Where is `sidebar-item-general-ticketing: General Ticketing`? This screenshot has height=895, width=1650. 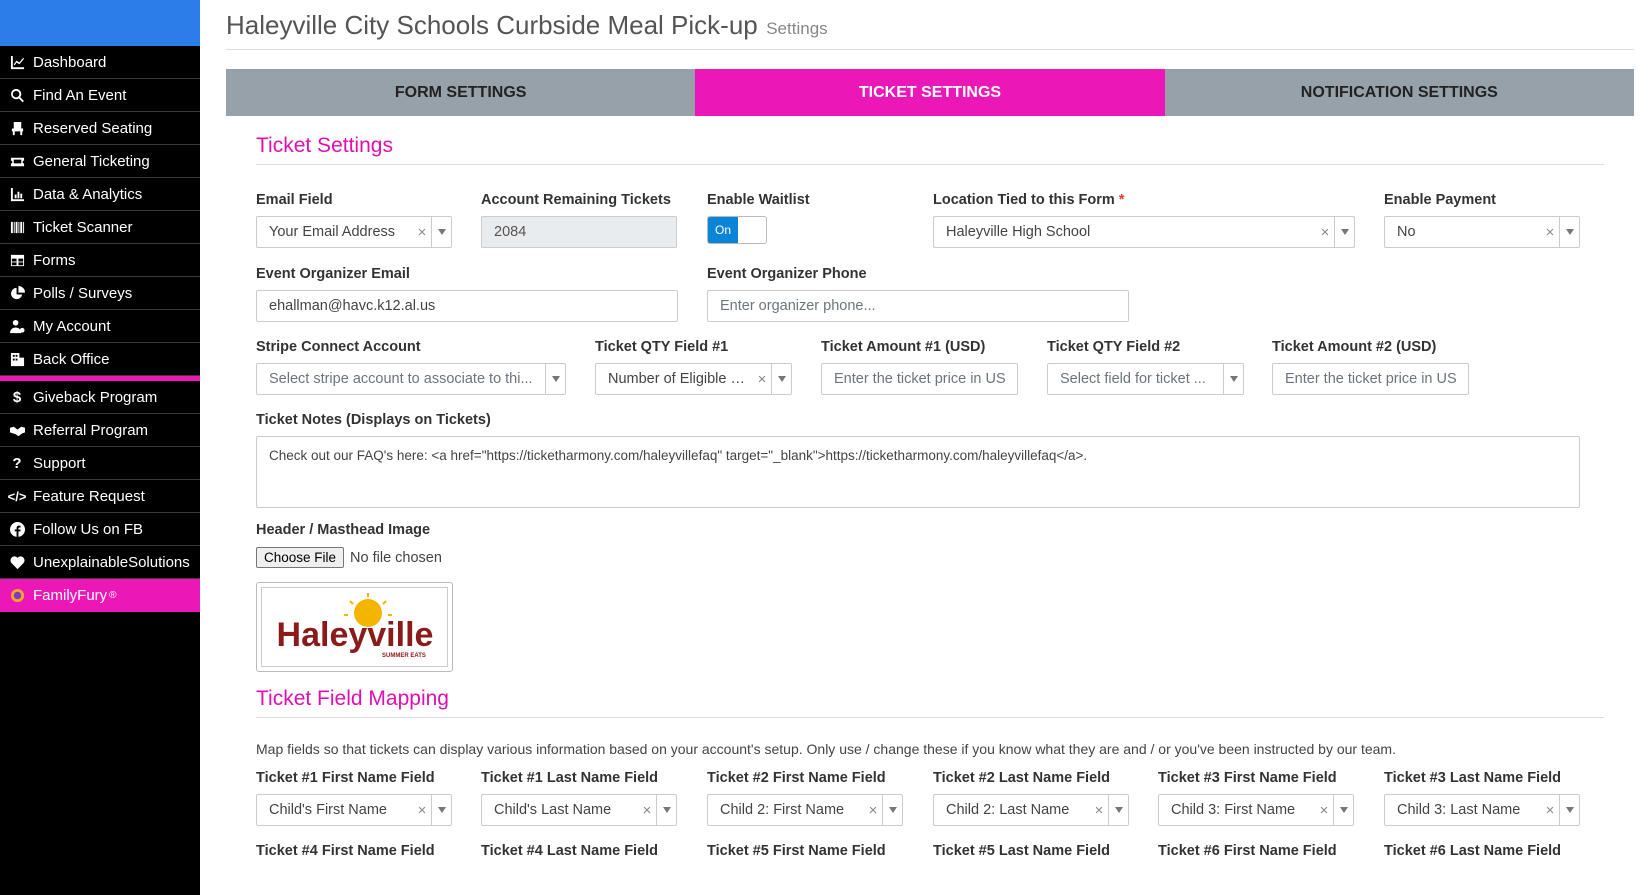 sidebar-item-general-ticketing: General Ticketing is located at coordinates (100, 161).